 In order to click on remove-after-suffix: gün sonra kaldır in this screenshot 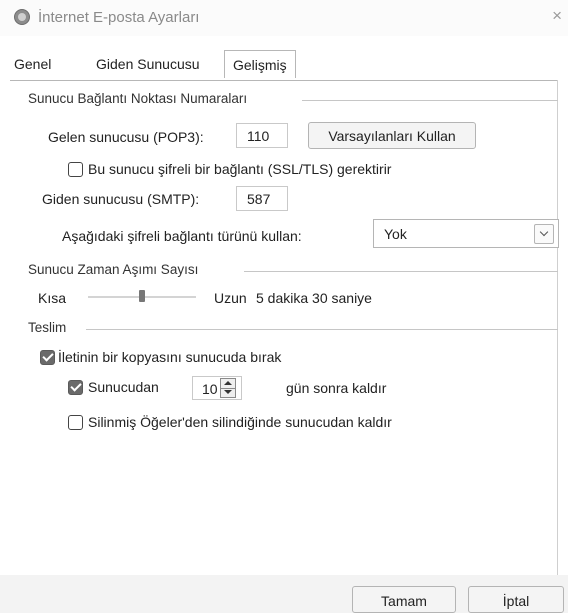, I will do `click(336, 388)`.